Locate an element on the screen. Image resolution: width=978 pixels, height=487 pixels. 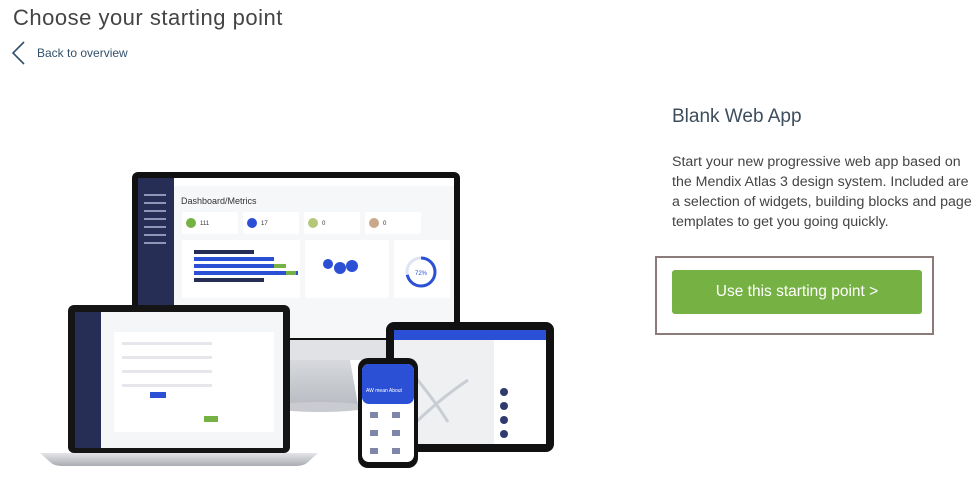
page-title: Choose your starting point is located at coordinates (148, 17).